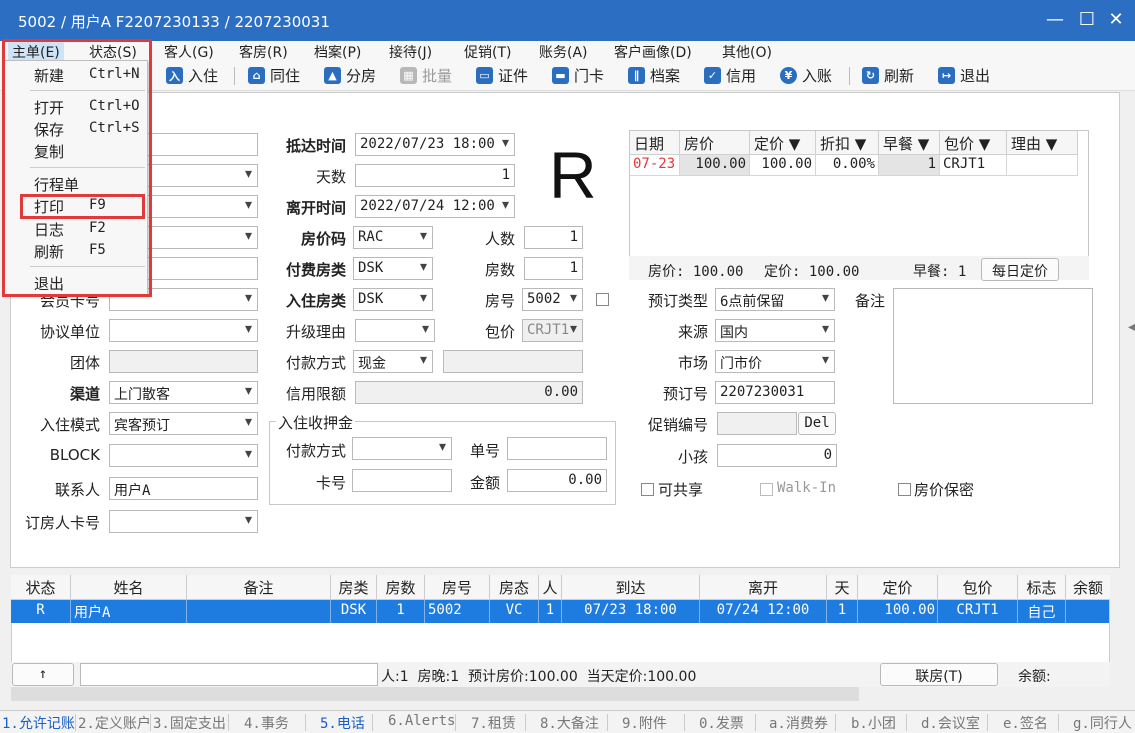 The image size is (1135, 733). I want to click on tab-phone: 5.电话, so click(342, 723).